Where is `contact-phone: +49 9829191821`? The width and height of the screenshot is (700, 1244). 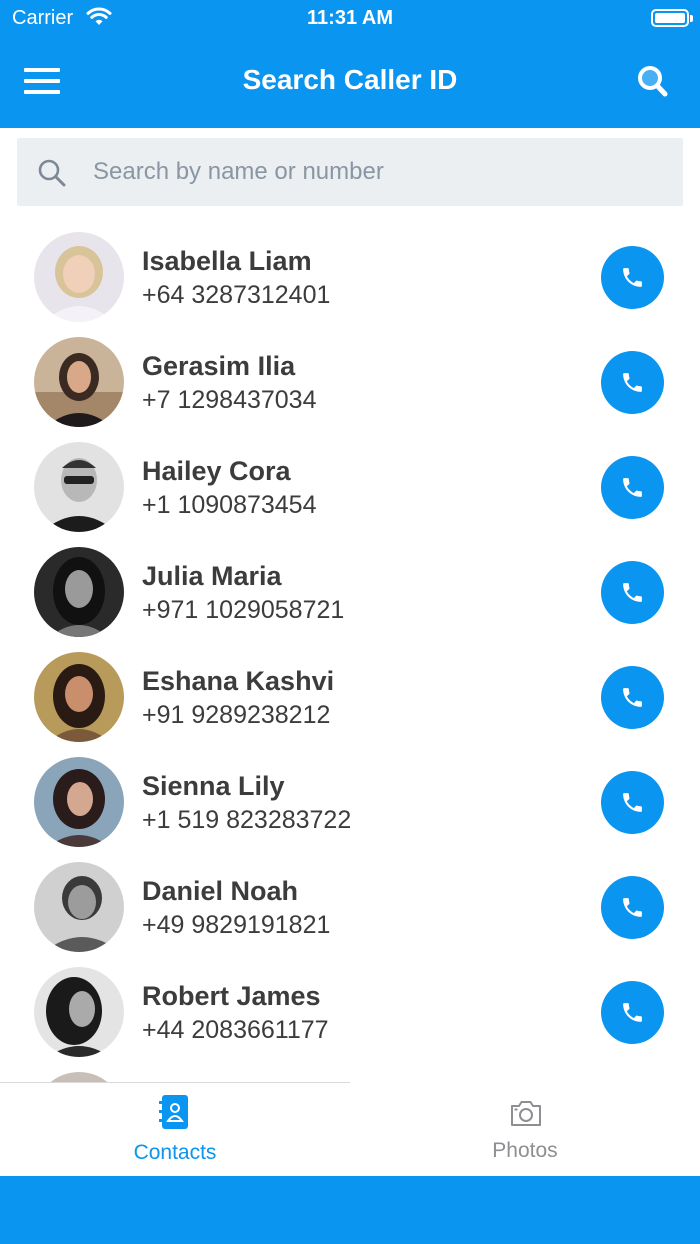
contact-phone: +49 9829191821 is located at coordinates (236, 925).